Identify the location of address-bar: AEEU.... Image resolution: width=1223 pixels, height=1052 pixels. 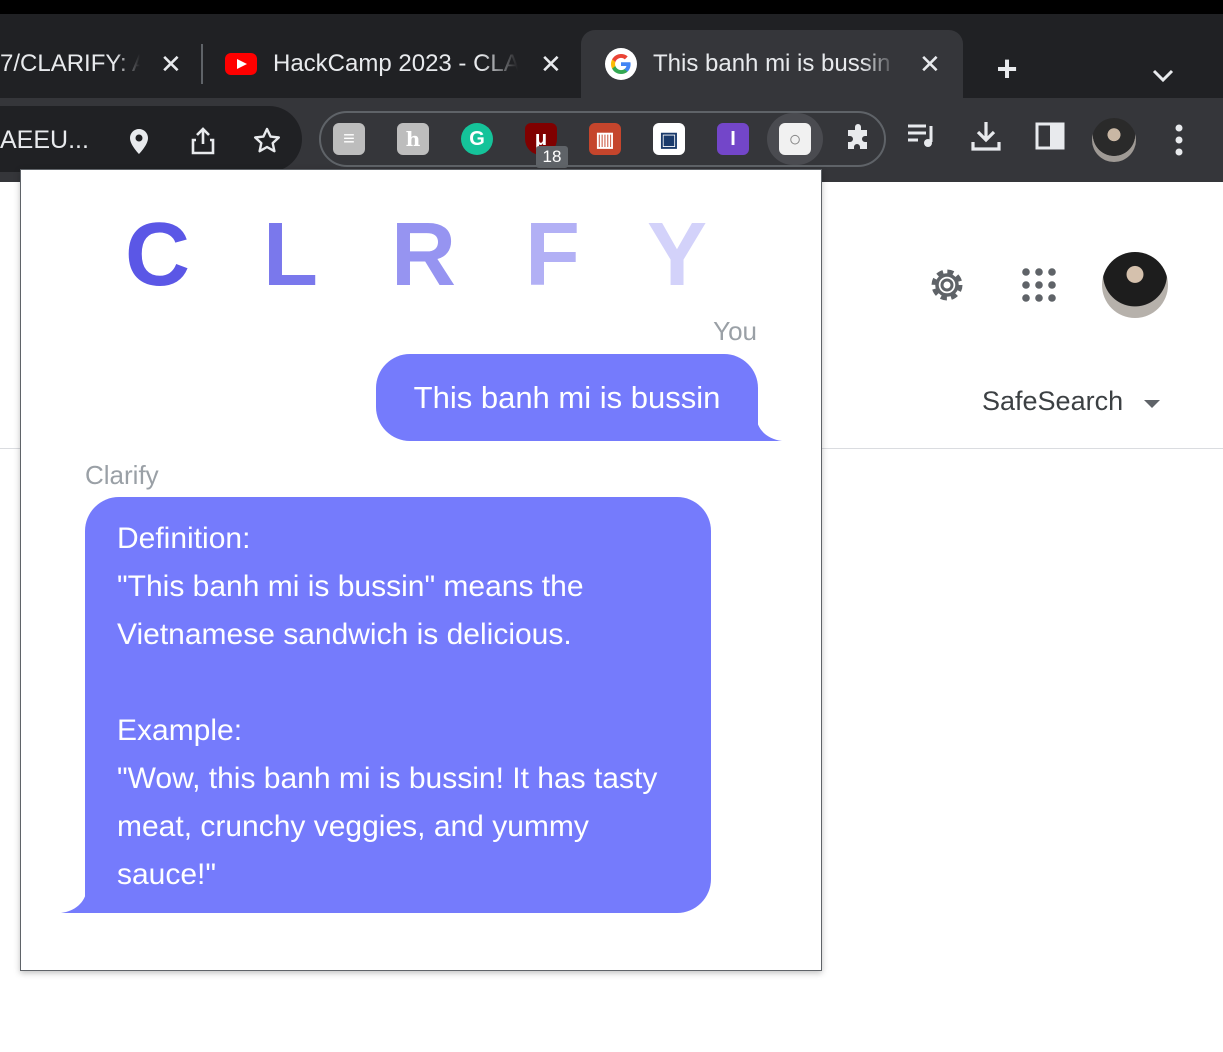
(151, 139).